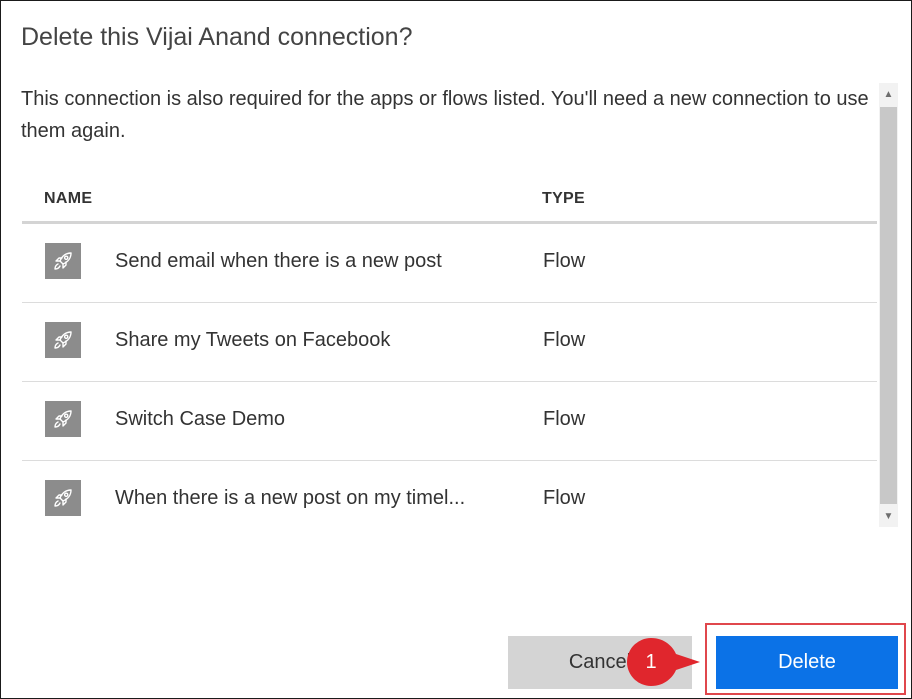 The height and width of the screenshot is (699, 912). I want to click on scroll-down-icon: ▼, so click(888, 516).